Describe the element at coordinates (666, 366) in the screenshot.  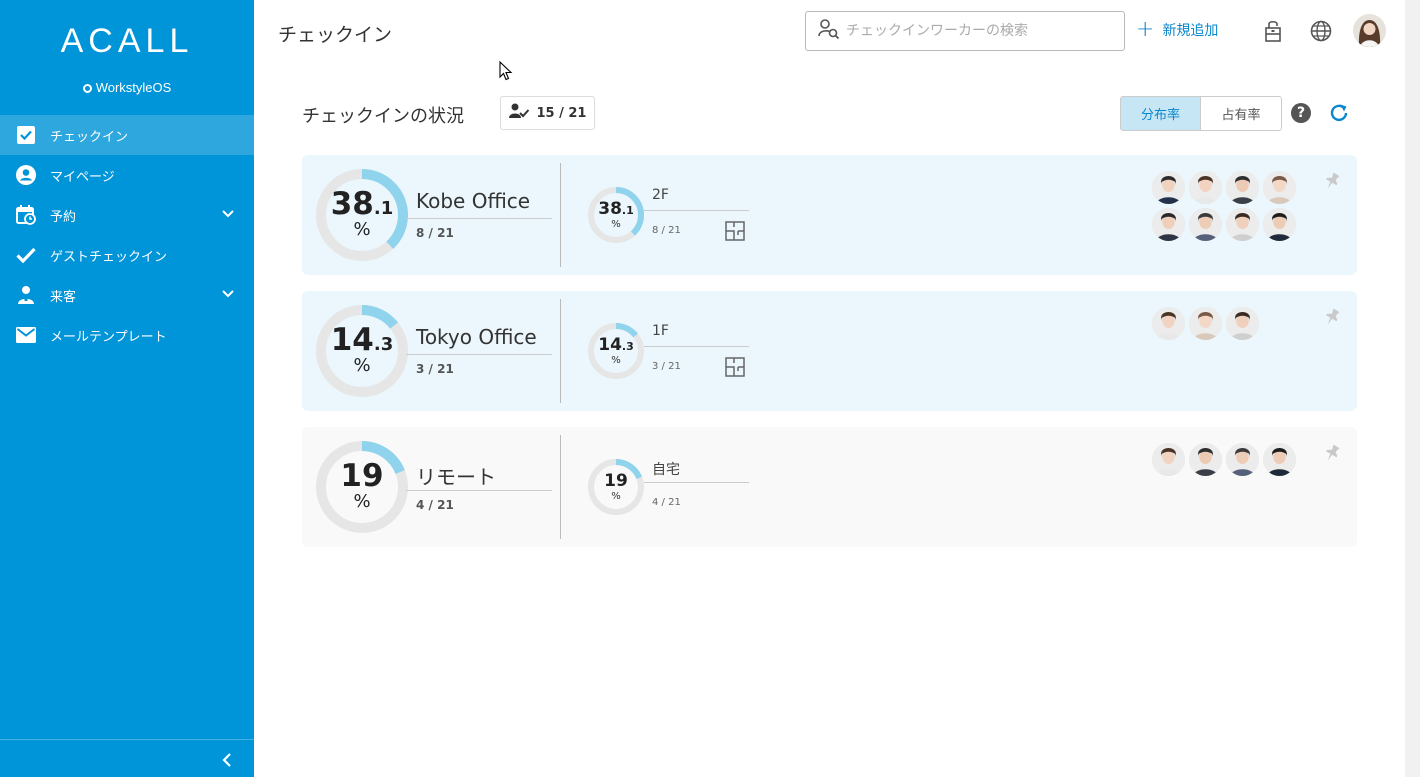
I see `floor-count: 3 / 21` at that location.